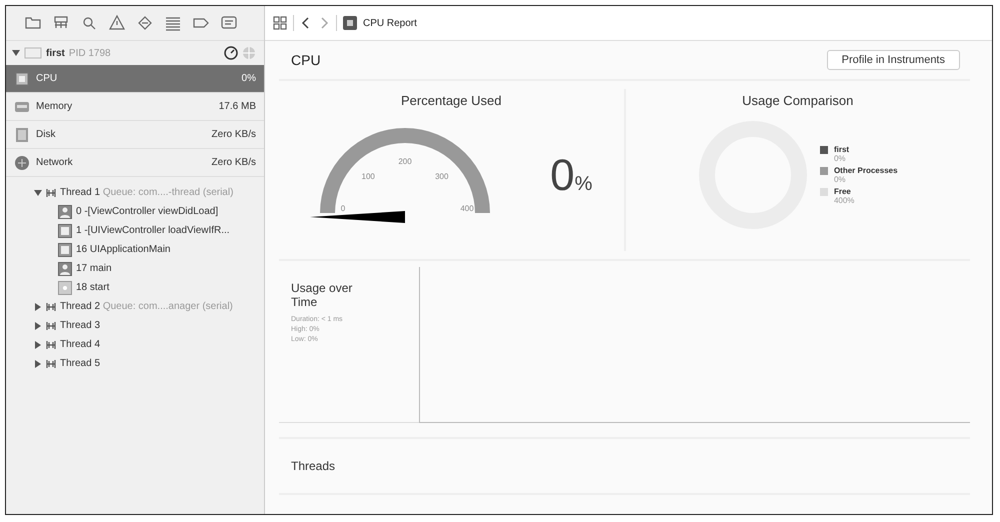 The height and width of the screenshot is (522, 1000). What do you see at coordinates (306, 60) in the screenshot?
I see `report-title: CPU` at bounding box center [306, 60].